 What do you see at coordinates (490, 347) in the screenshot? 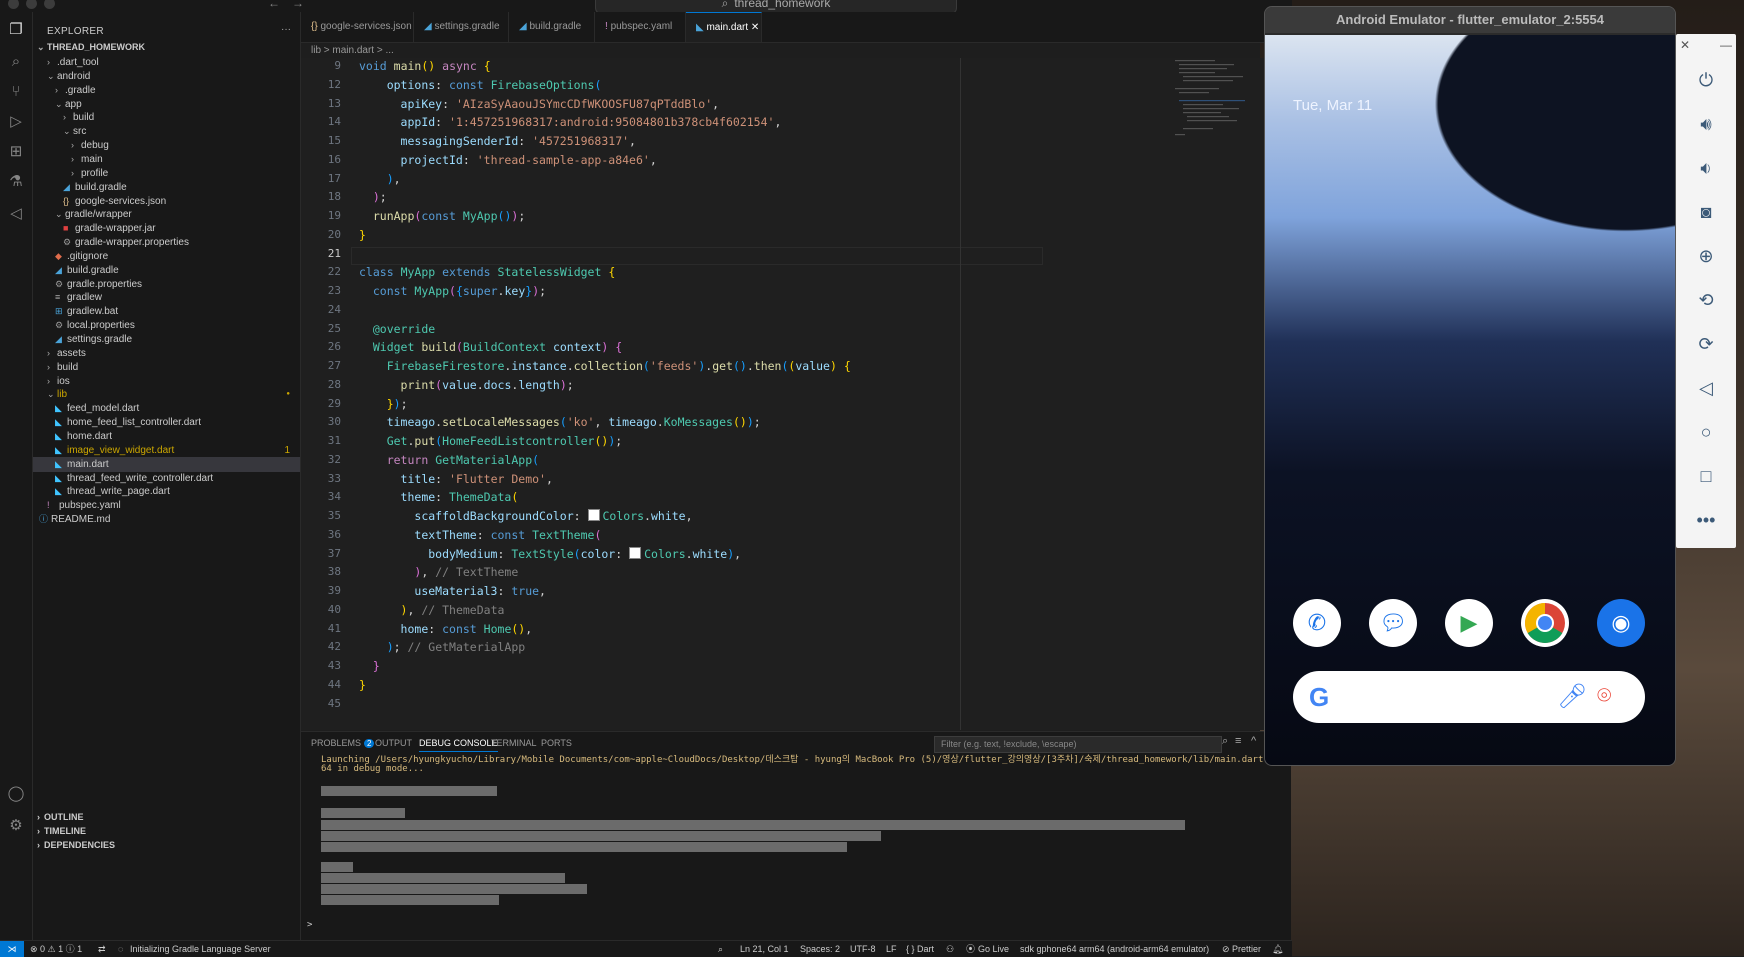
I see `code-line: Widget build(BuildContext context) {` at bounding box center [490, 347].